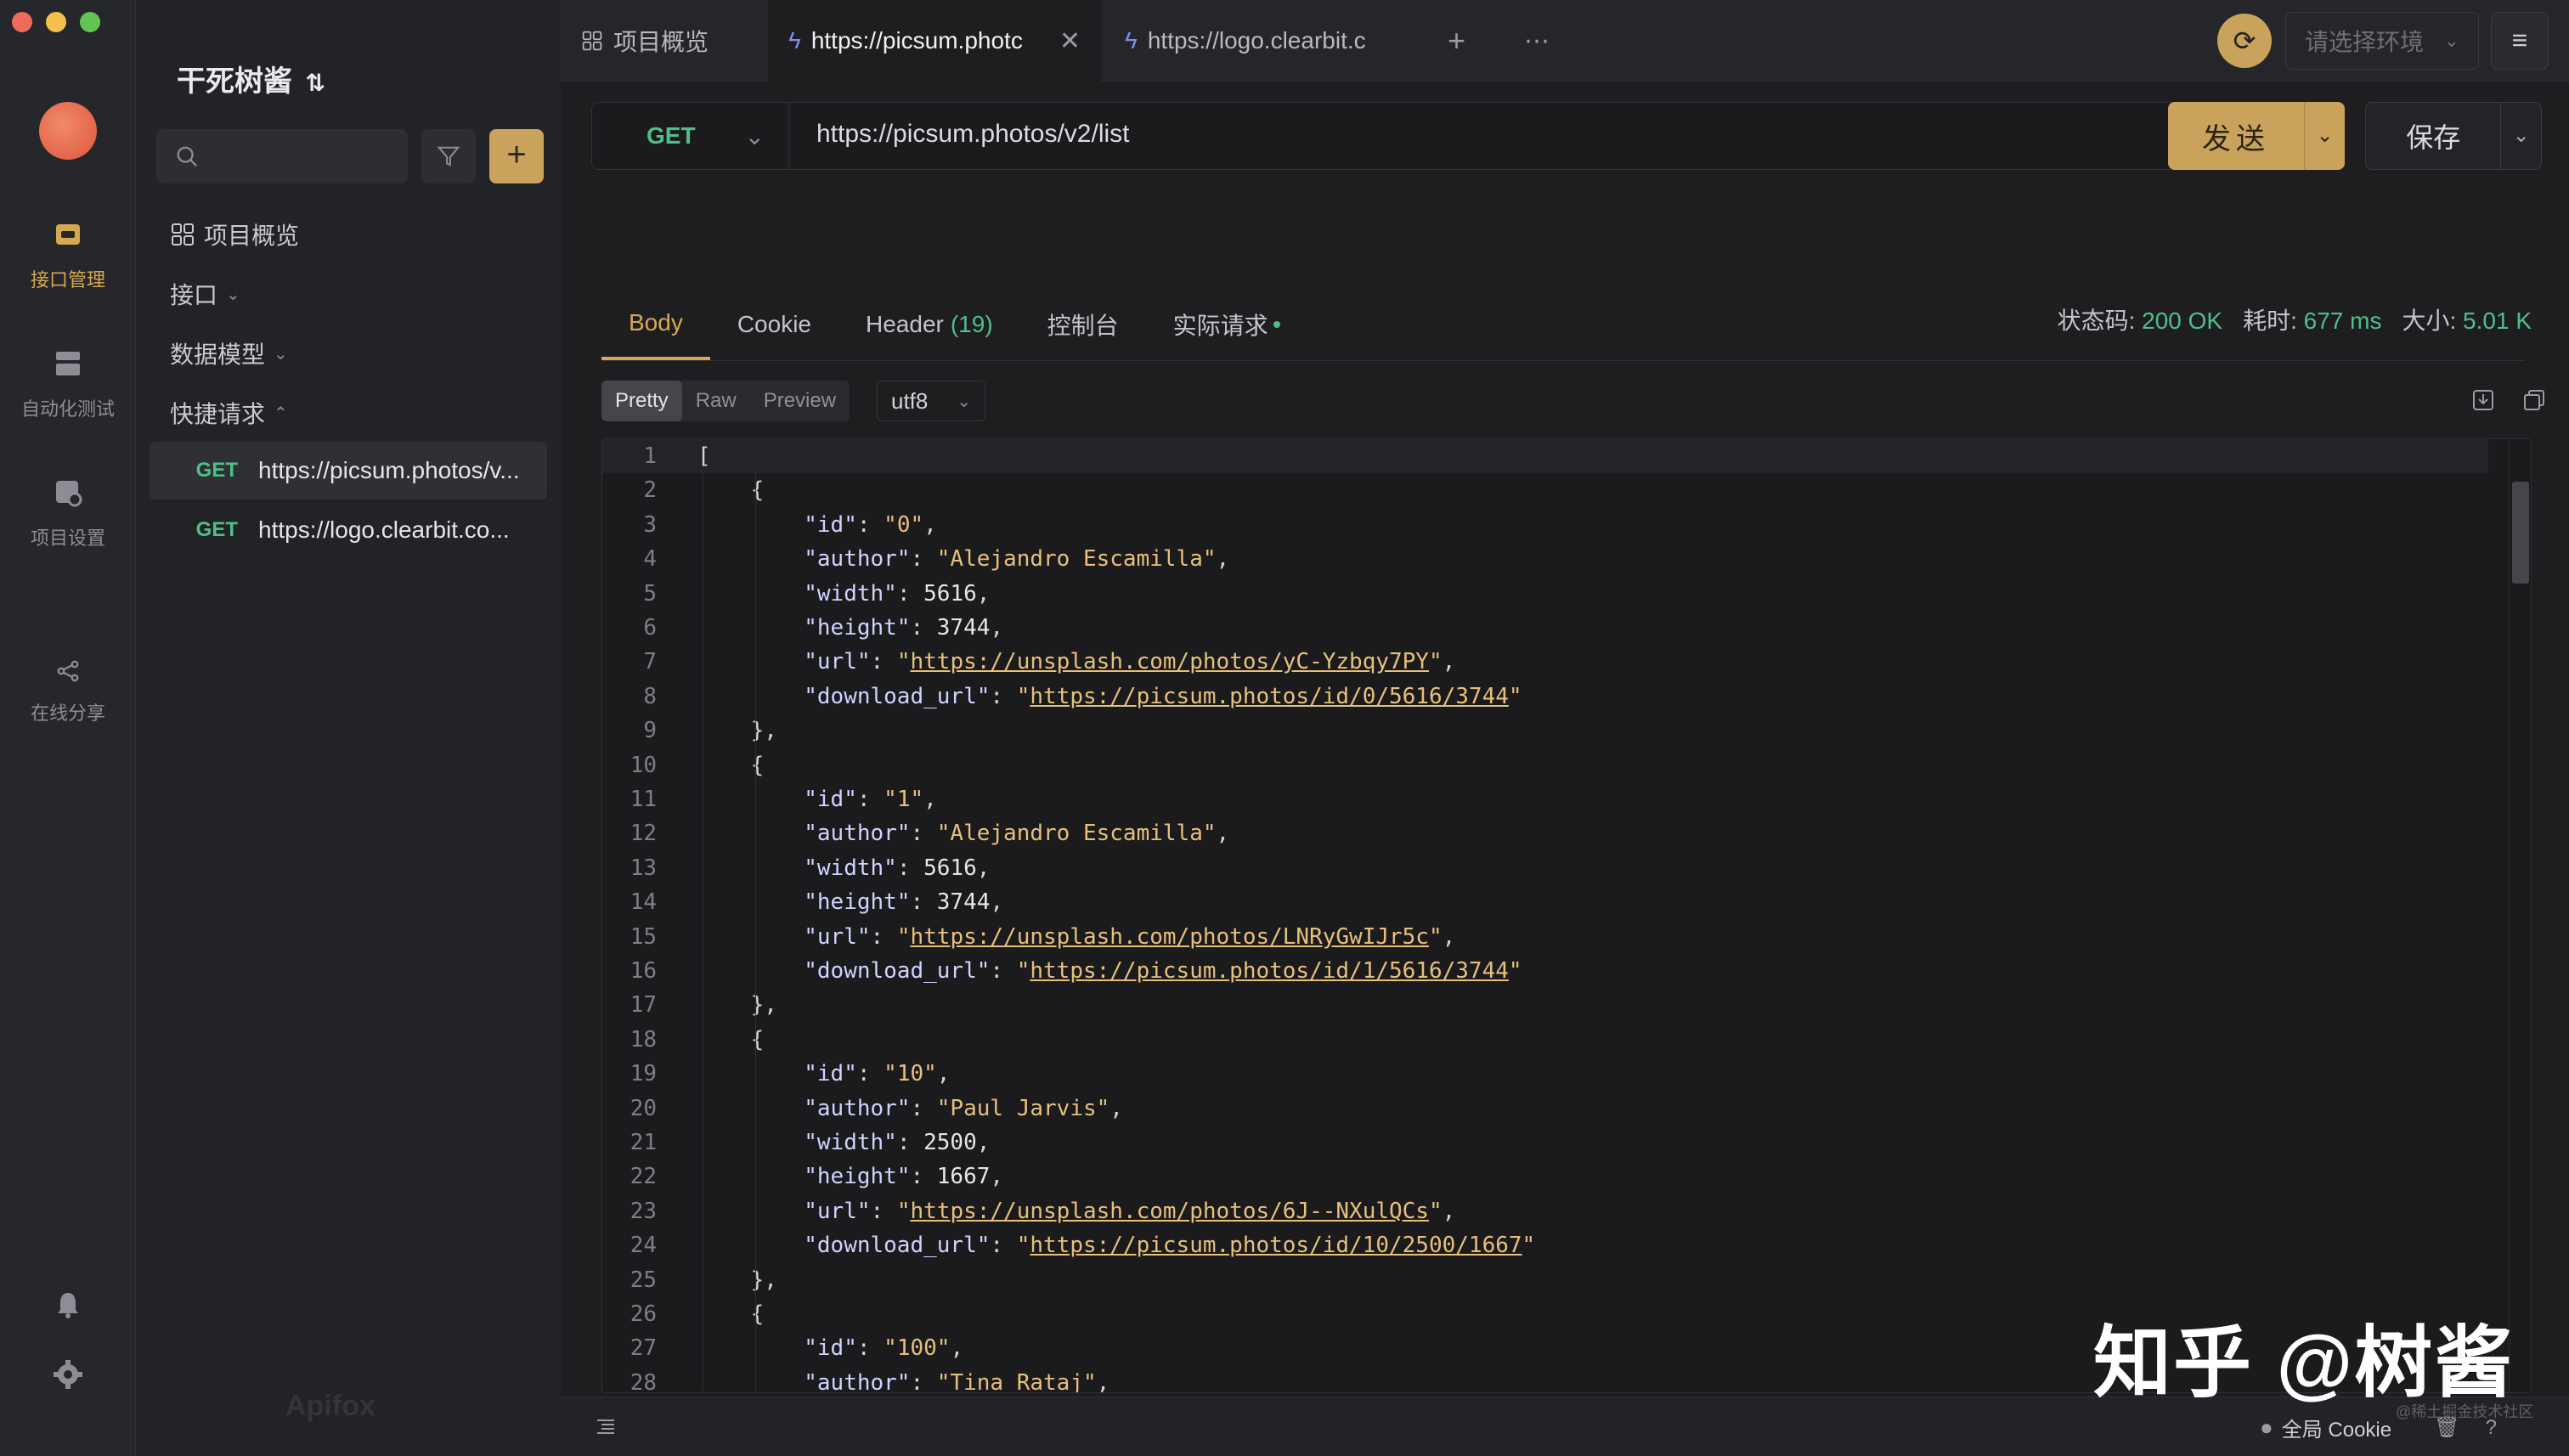  I want to click on rail-item-api-management: 接口管理, so click(68, 255).